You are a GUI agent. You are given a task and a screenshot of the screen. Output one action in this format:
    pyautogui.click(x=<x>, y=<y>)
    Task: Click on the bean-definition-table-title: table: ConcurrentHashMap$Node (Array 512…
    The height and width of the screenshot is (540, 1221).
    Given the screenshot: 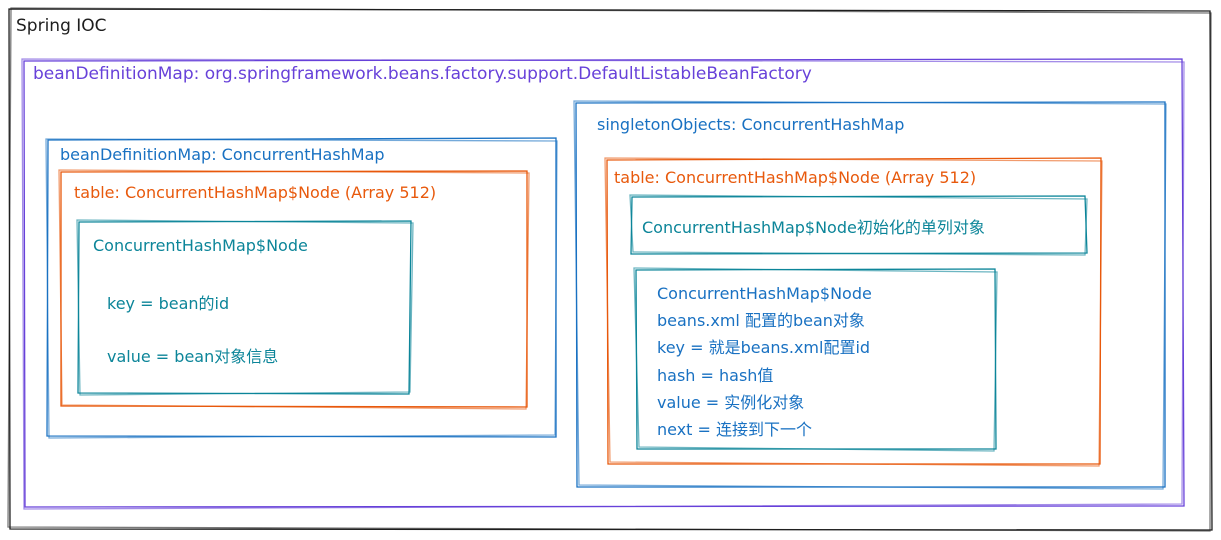 What is the action you would take?
    pyautogui.click(x=255, y=192)
    